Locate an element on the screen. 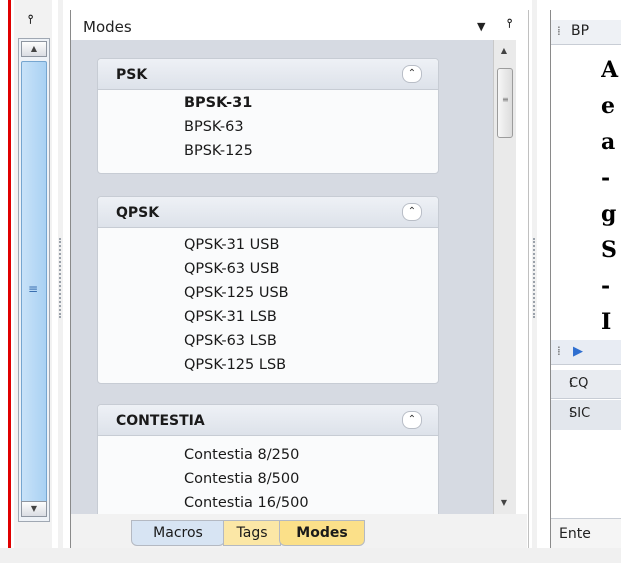 Image resolution: width=621 pixels, height=563 pixels. macro-toolbar: ⁞ ▶ is located at coordinates (586, 352).